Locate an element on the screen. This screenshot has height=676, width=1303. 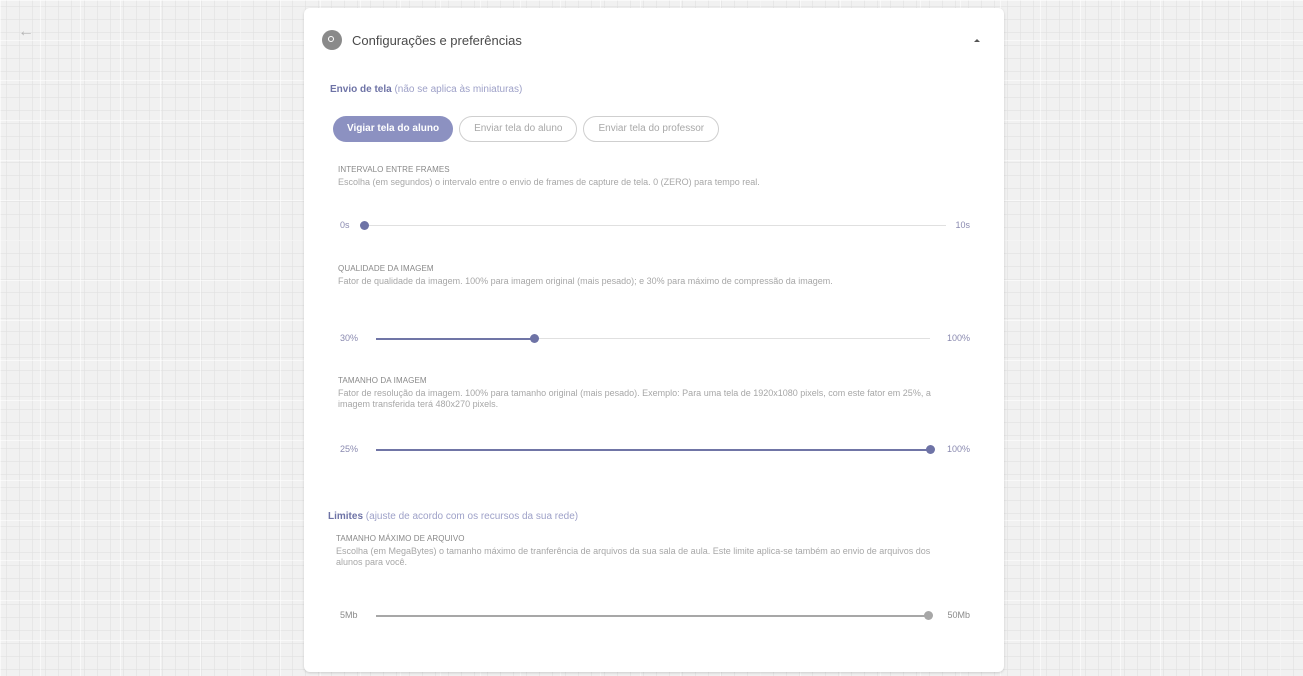
tab-send-student-screen: Enviar tela do aluno is located at coordinates (518, 129).